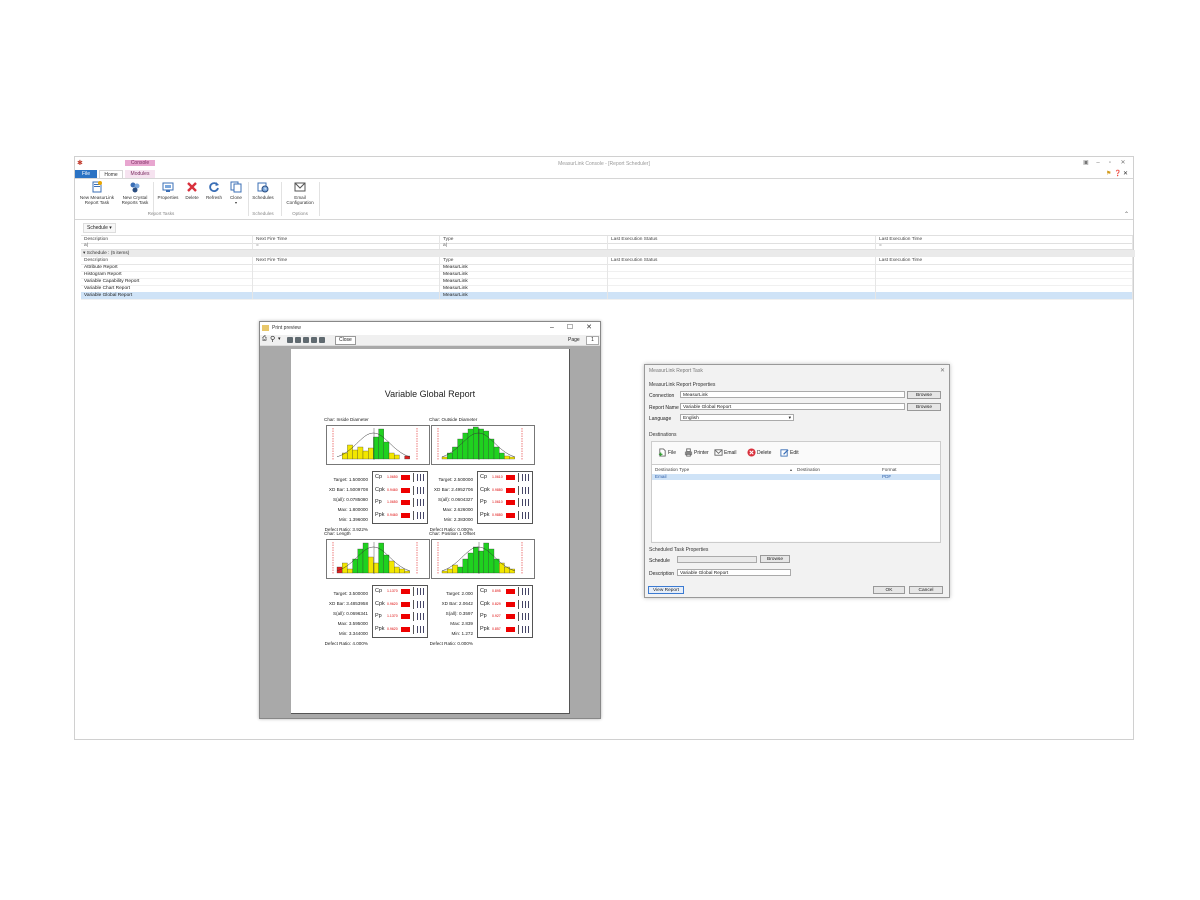  I want to click on schedule-dropdown-label: Schedule, so click(97, 228).